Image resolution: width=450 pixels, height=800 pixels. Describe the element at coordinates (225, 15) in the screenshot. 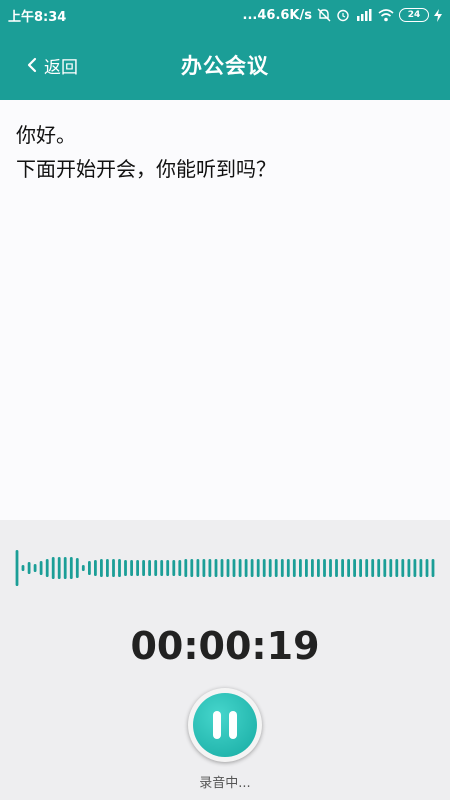

I see `status-bar: 上午8:34 ...46.6K/s 24` at that location.